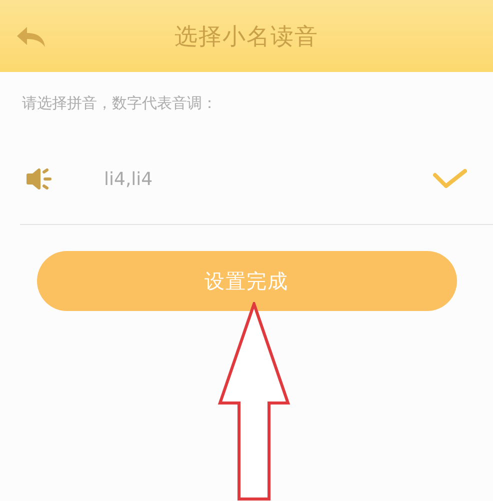  I want to click on check-icon, so click(450, 179).